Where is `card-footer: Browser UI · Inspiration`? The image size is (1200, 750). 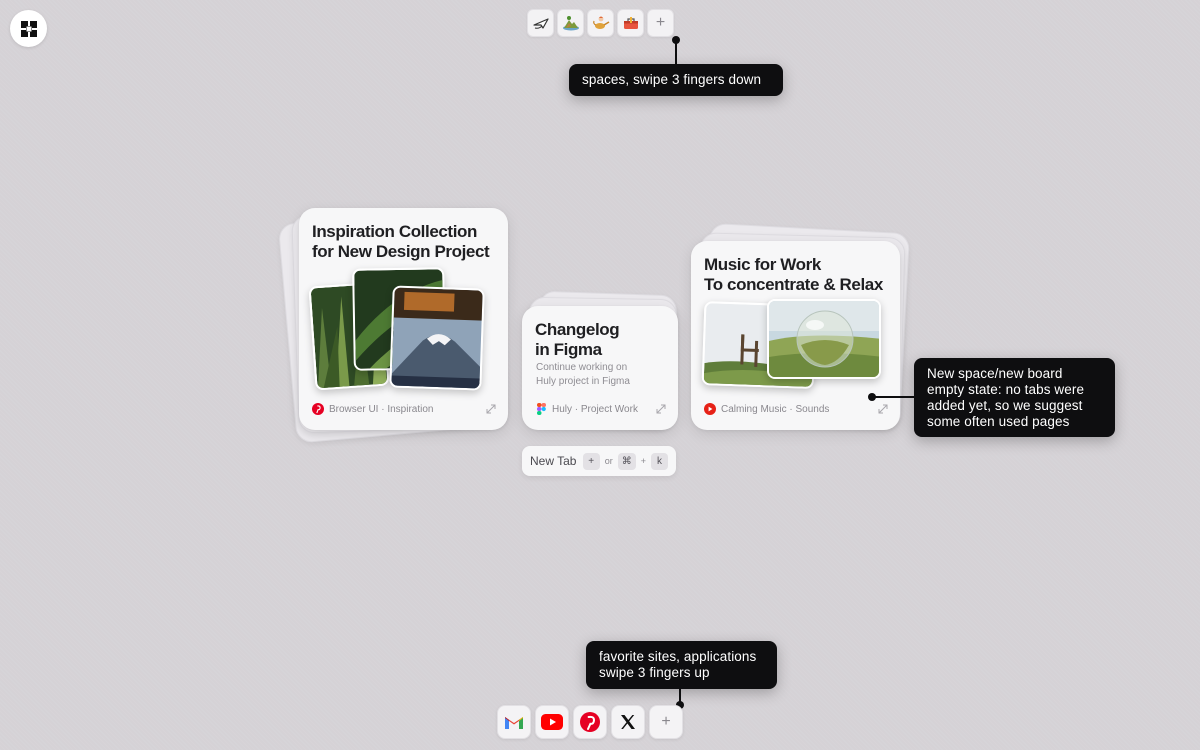
card-footer: Browser UI · Inspiration is located at coordinates (404, 409).